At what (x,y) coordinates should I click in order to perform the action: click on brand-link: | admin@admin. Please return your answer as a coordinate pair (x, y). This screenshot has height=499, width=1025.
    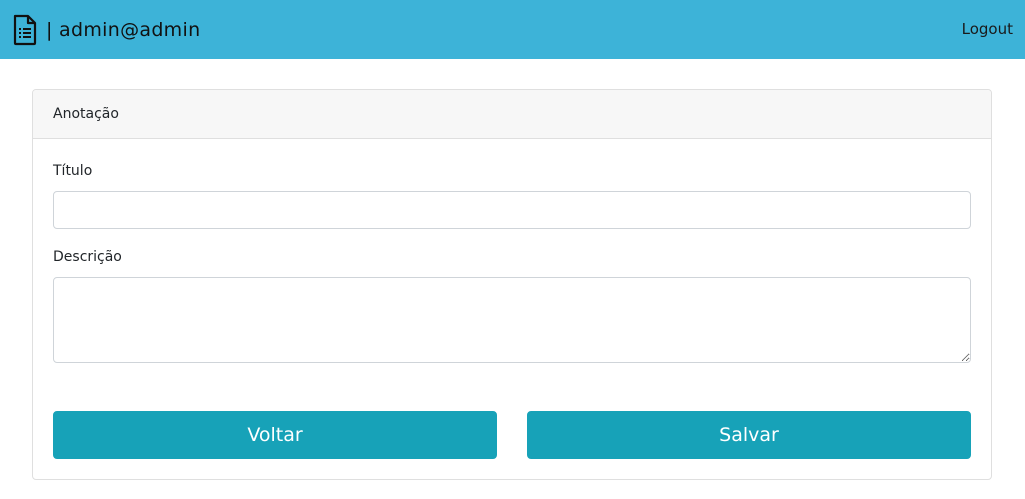
    Looking at the image, I should click on (106, 30).